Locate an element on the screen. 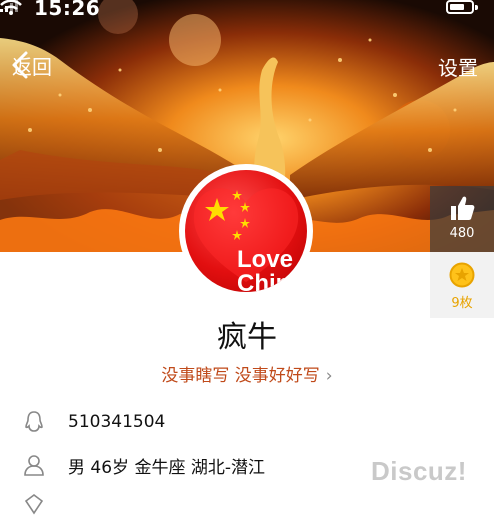  signature-text: 没事瞎写 没事好好写 is located at coordinates (240, 376).